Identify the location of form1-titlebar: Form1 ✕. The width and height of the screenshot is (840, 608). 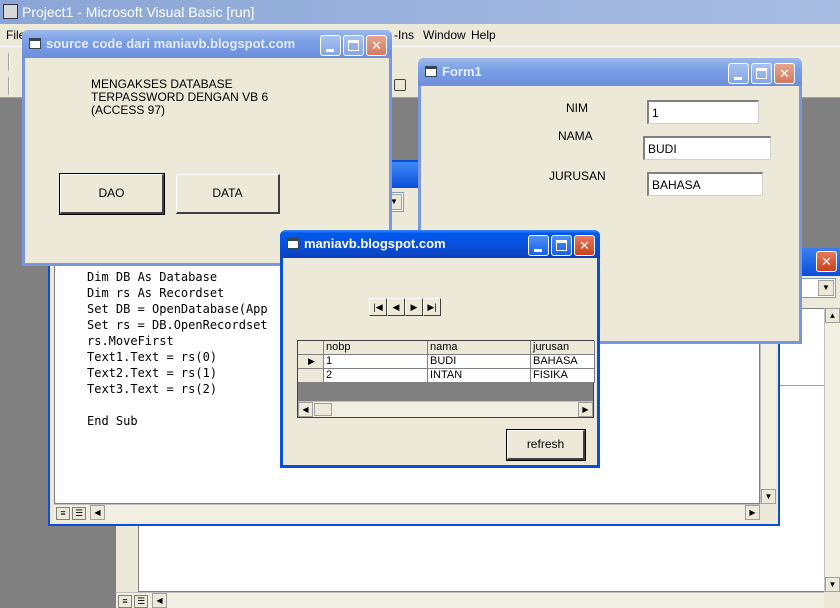
(610, 72).